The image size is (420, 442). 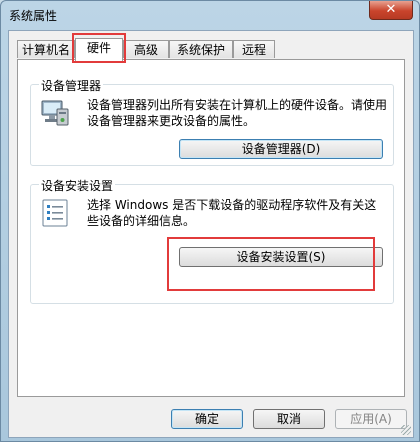 I want to click on device-manager-button: 设备管理器(D), so click(x=281, y=149).